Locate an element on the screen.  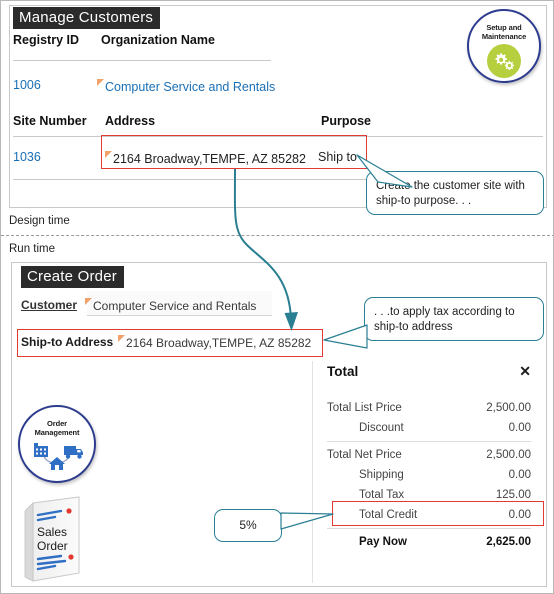
setup-badge-line1: Setup and is located at coordinates (504, 27).